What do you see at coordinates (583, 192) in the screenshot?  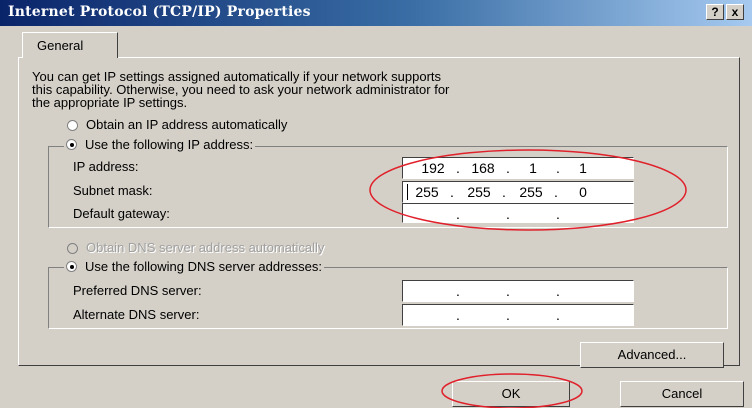 I see `octet: 0` at bounding box center [583, 192].